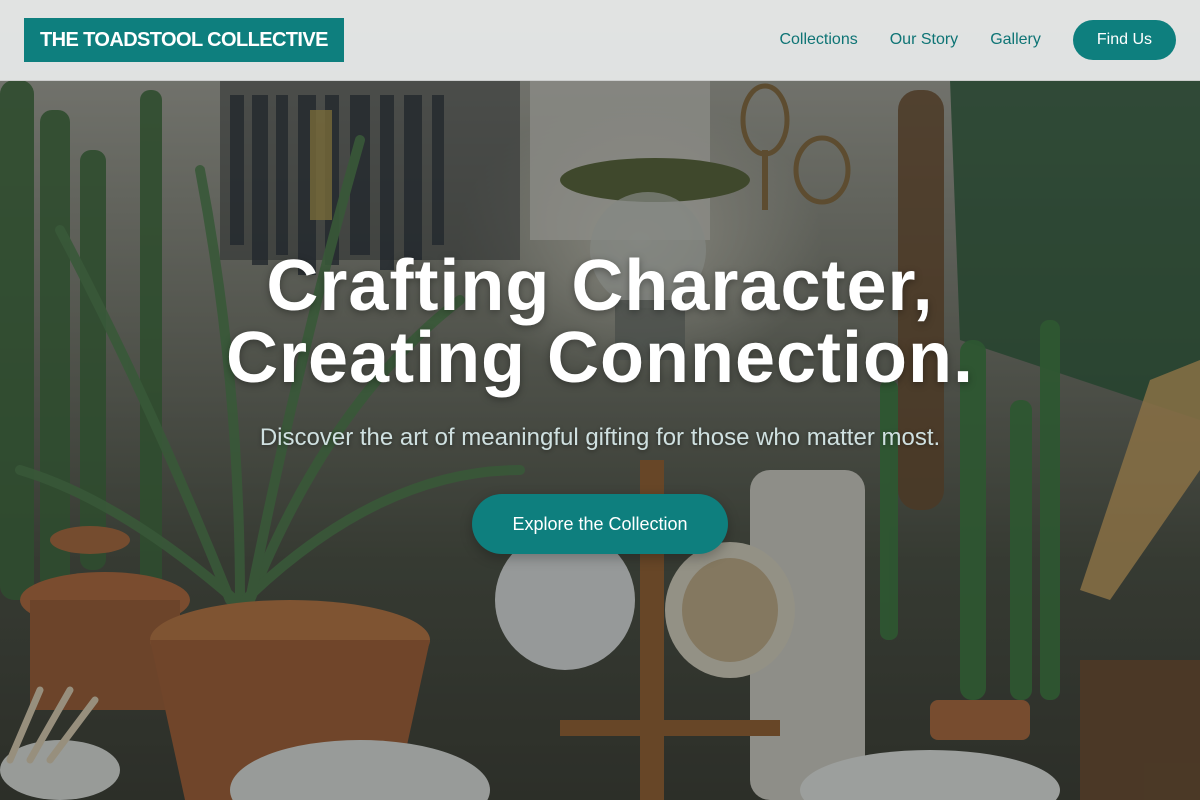 Image resolution: width=1200 pixels, height=800 pixels. Describe the element at coordinates (599, 358) in the screenshot. I see `hero-headline-line2: Creating Connection.` at that location.